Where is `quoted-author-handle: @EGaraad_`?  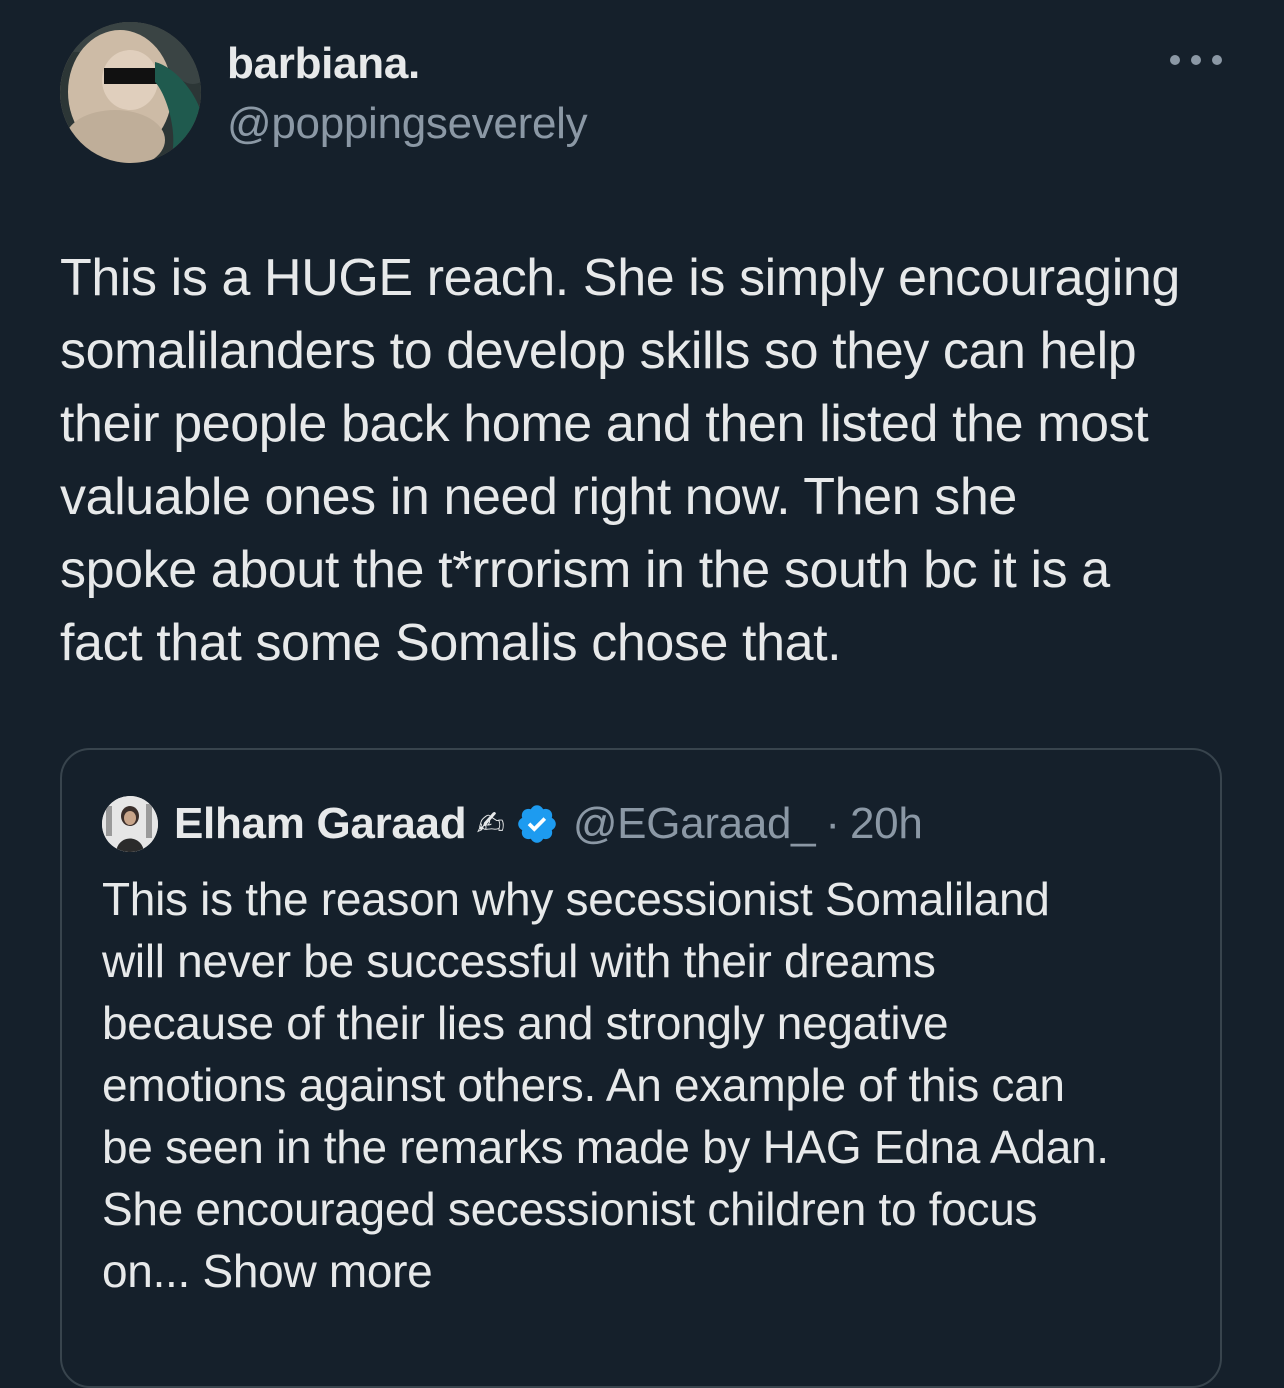 quoted-author-handle: @EGaraad_ is located at coordinates (694, 824).